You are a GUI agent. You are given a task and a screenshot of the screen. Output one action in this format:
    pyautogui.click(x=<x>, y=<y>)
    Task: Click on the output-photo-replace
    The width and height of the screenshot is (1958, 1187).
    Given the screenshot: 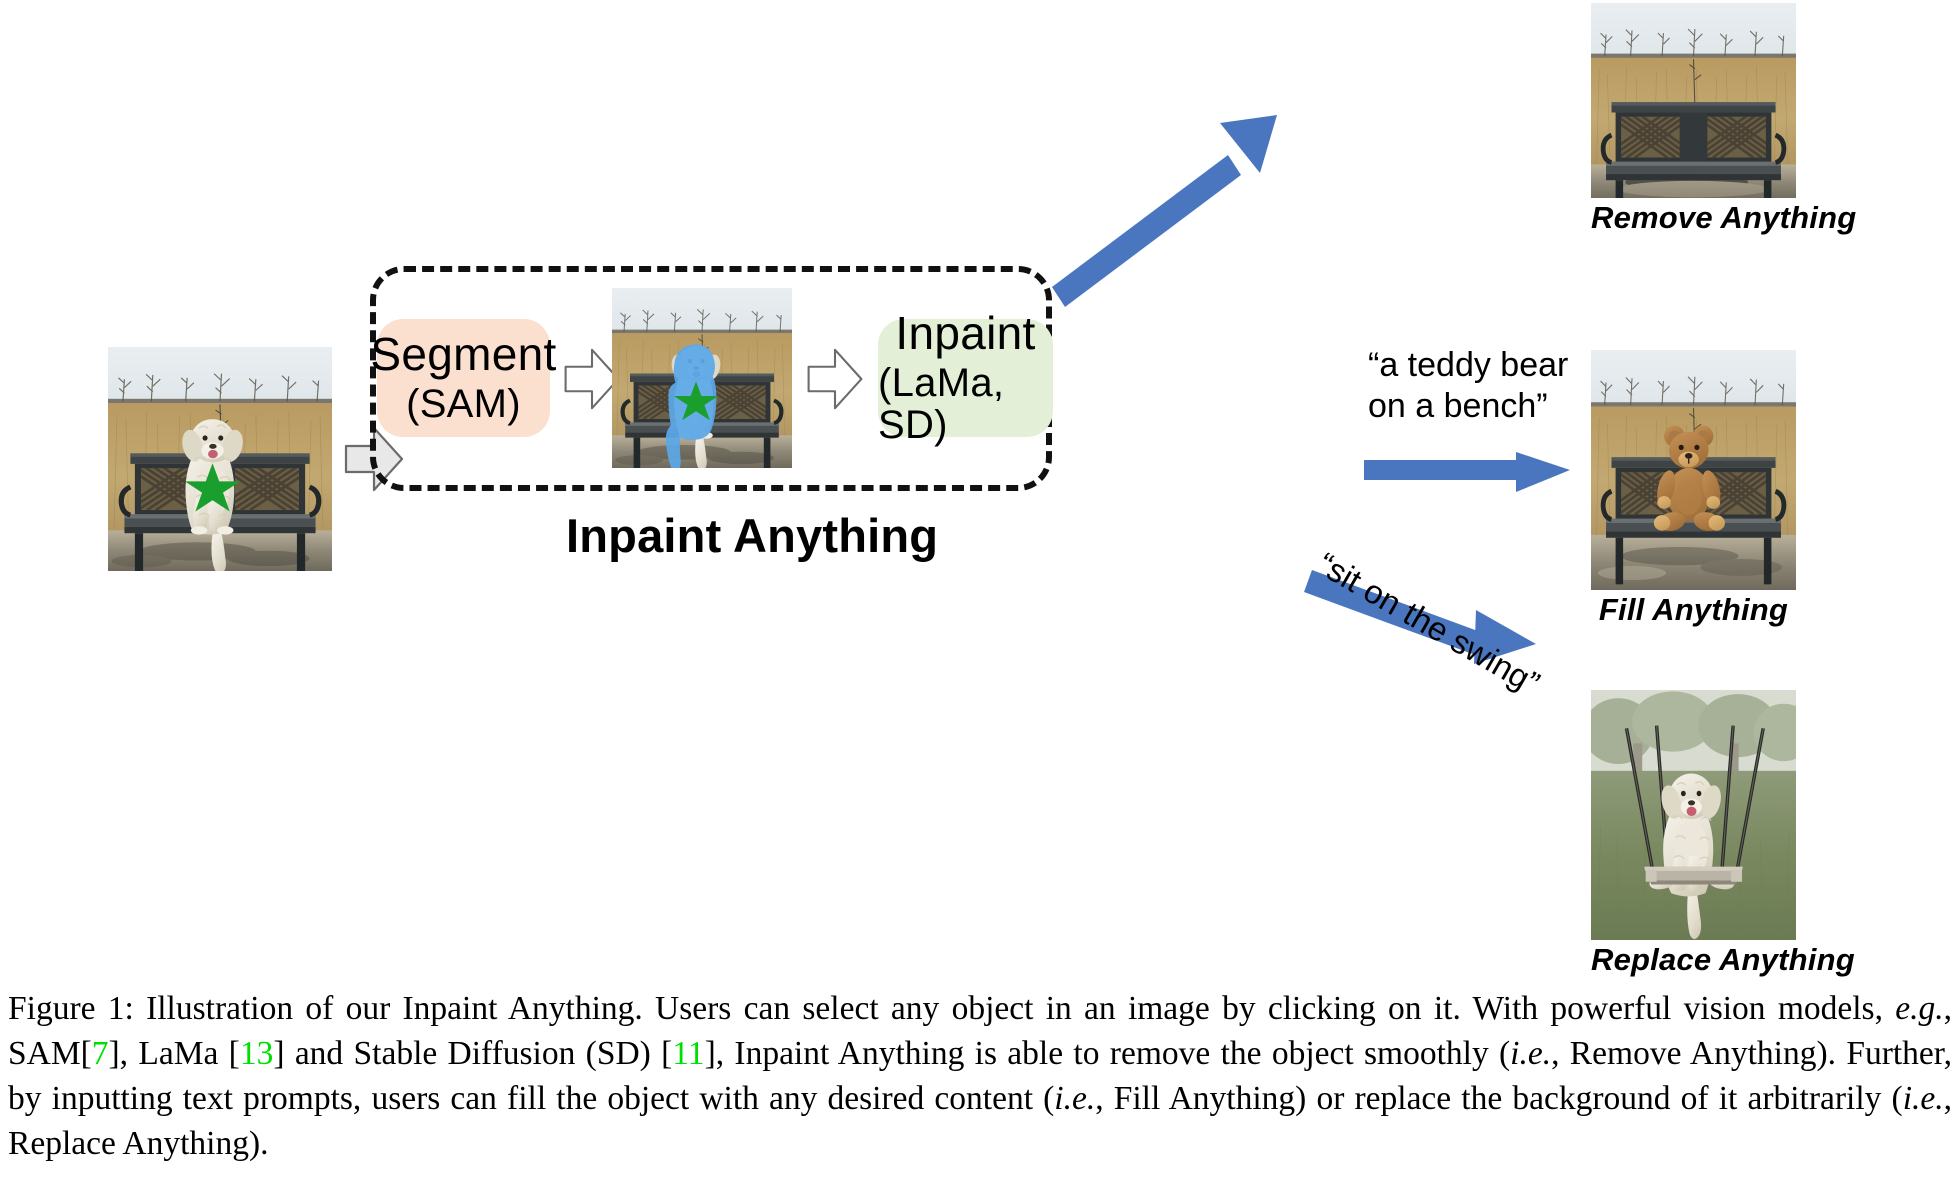 What is the action you would take?
    pyautogui.click(x=1693, y=815)
    